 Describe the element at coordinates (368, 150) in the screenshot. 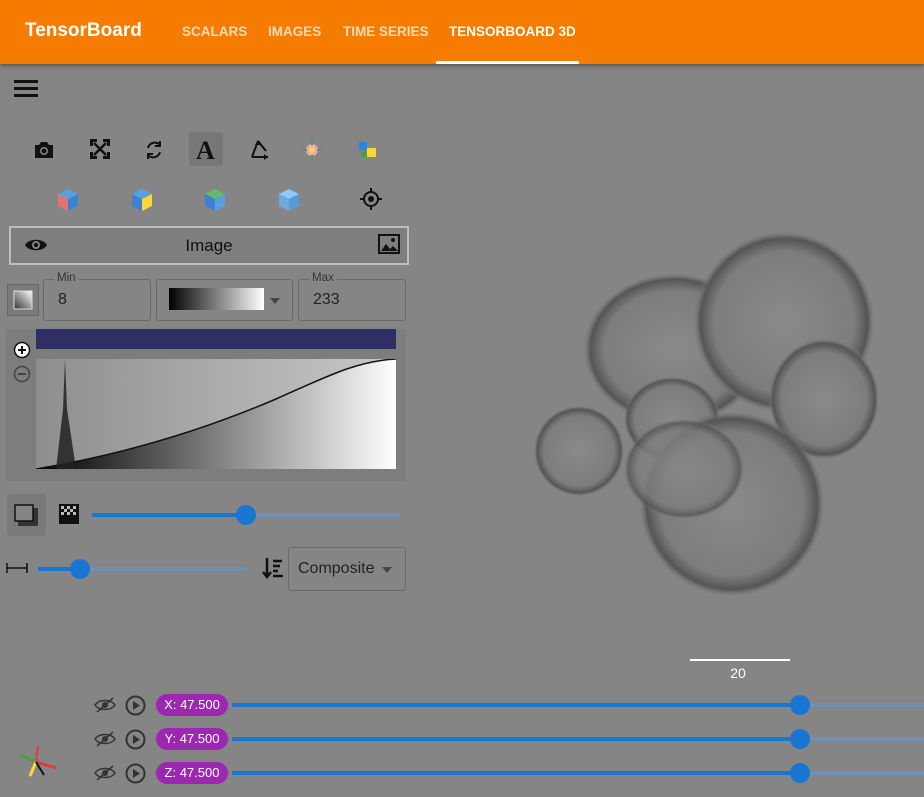

I see `colors-icon` at that location.